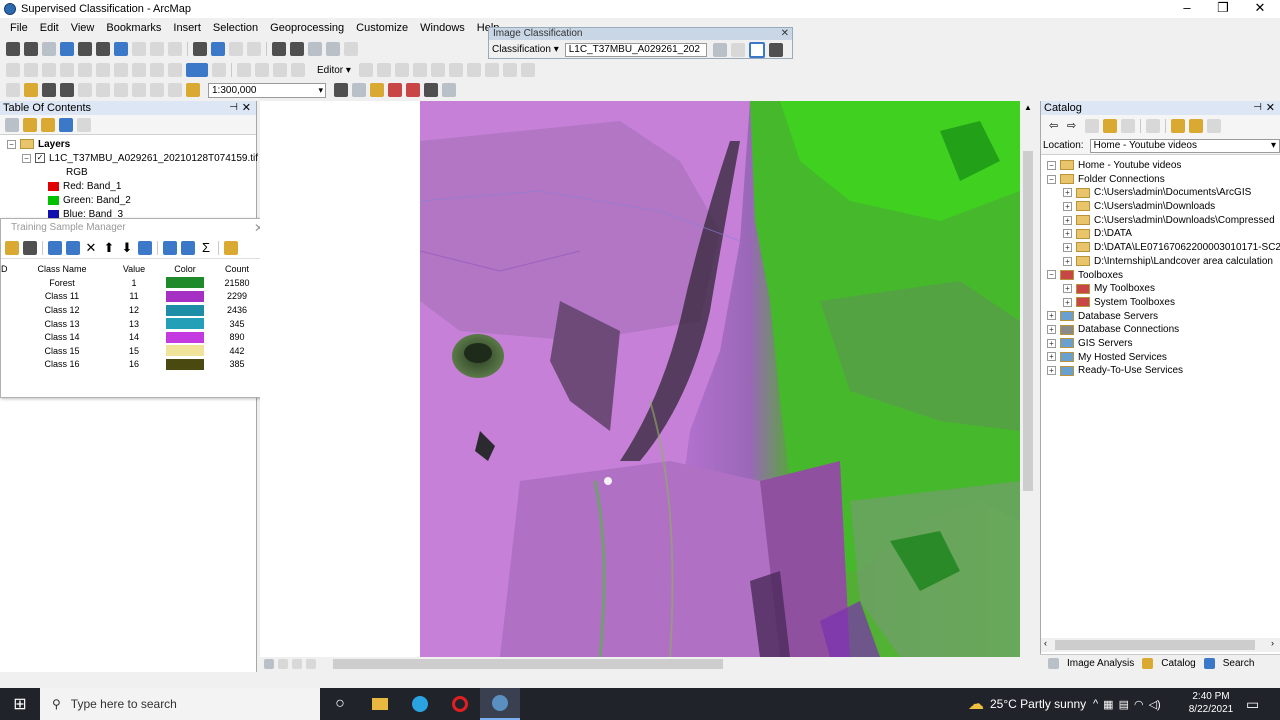 The height and width of the screenshot is (720, 1280). I want to click on tab-catalog: Catalog, so click(1168, 663).